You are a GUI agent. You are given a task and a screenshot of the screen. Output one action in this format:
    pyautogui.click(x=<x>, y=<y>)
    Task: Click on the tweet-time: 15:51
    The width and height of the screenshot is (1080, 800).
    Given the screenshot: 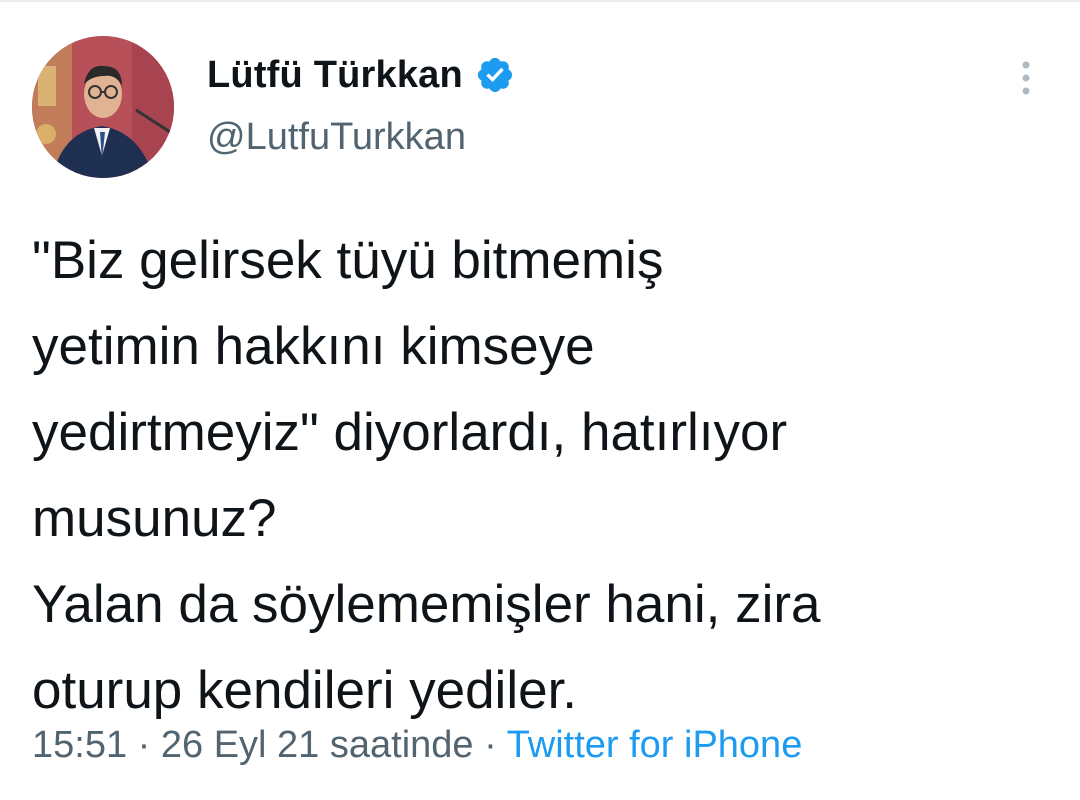 What is the action you would take?
    pyautogui.click(x=79, y=745)
    